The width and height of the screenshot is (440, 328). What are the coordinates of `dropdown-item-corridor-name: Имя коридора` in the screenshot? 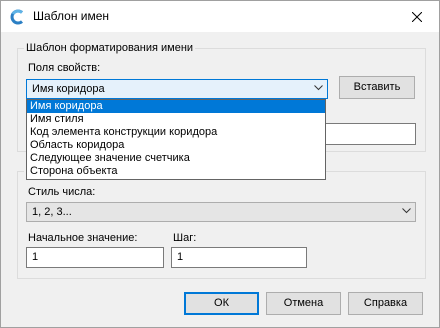 It's located at (176, 106).